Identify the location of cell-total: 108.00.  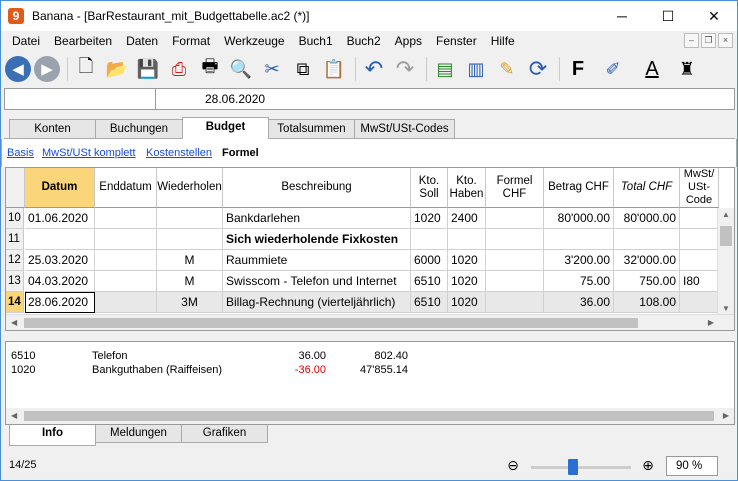
(647, 302).